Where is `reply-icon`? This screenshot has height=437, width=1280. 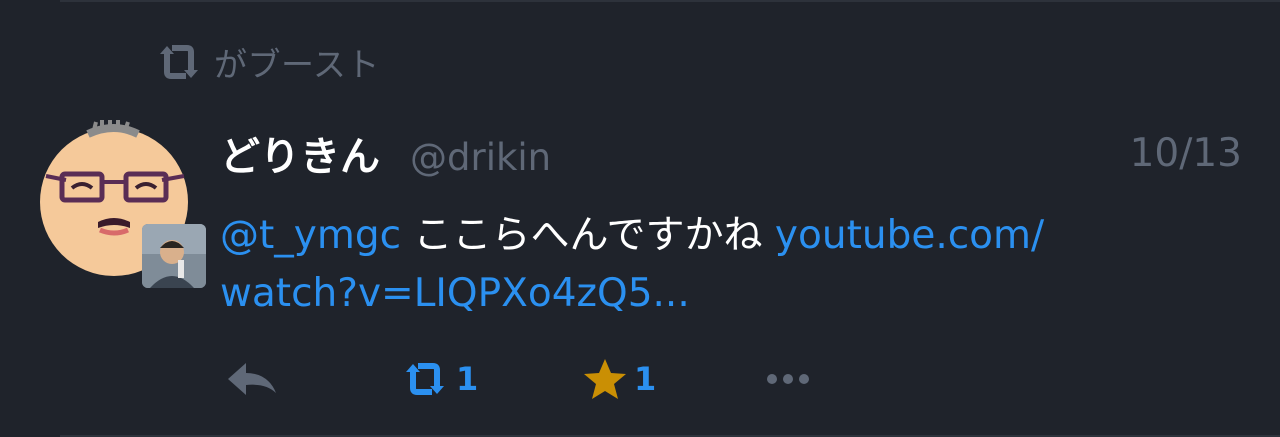 reply-icon is located at coordinates (252, 379).